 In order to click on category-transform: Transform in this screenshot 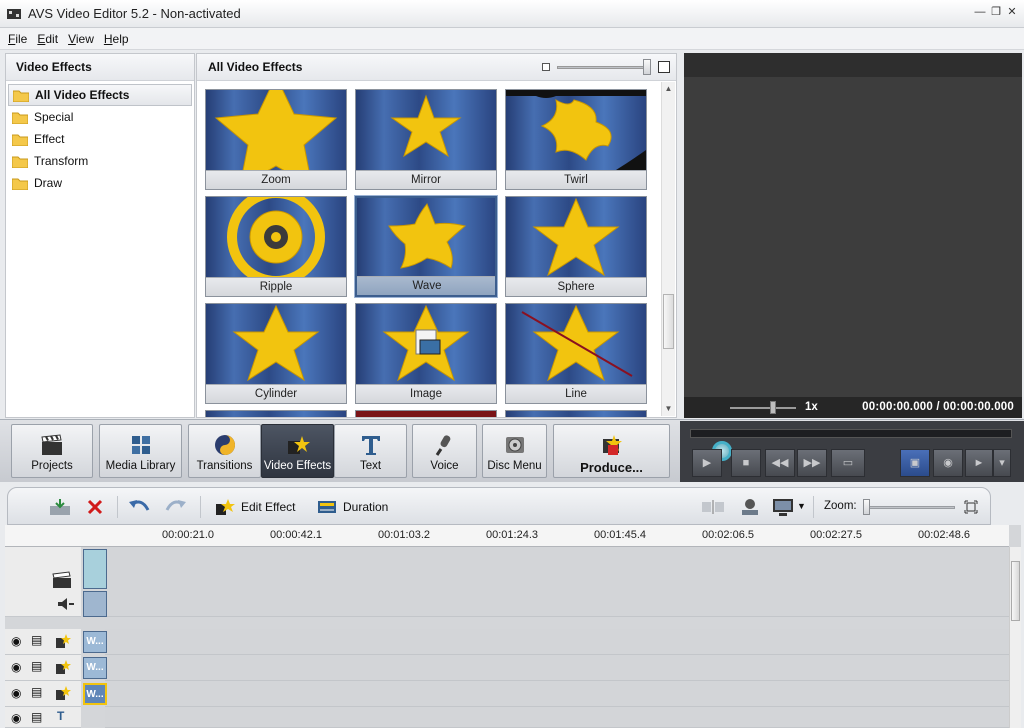, I will do `click(100, 161)`.